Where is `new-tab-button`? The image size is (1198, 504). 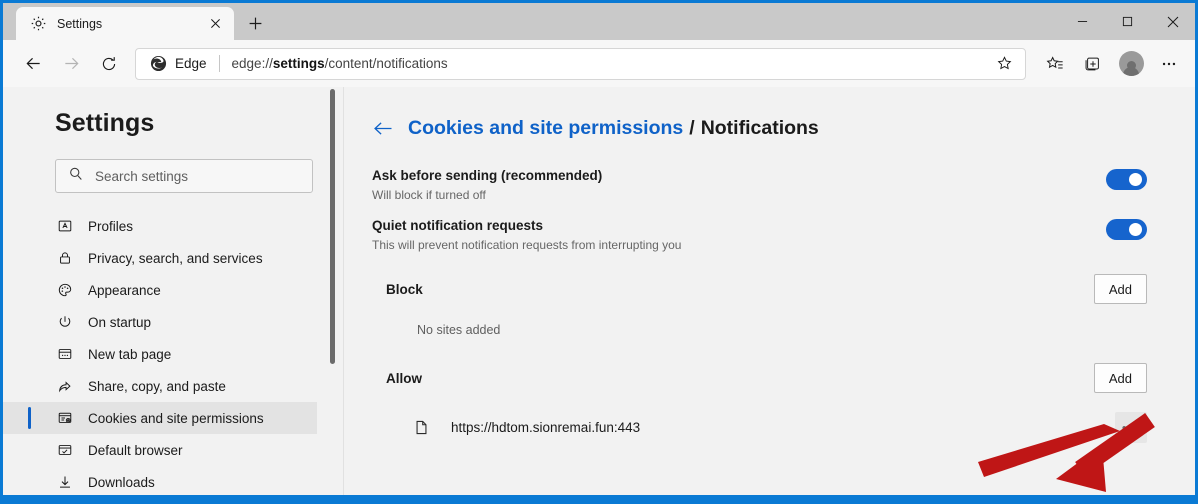
new-tab-button is located at coordinates (255, 23).